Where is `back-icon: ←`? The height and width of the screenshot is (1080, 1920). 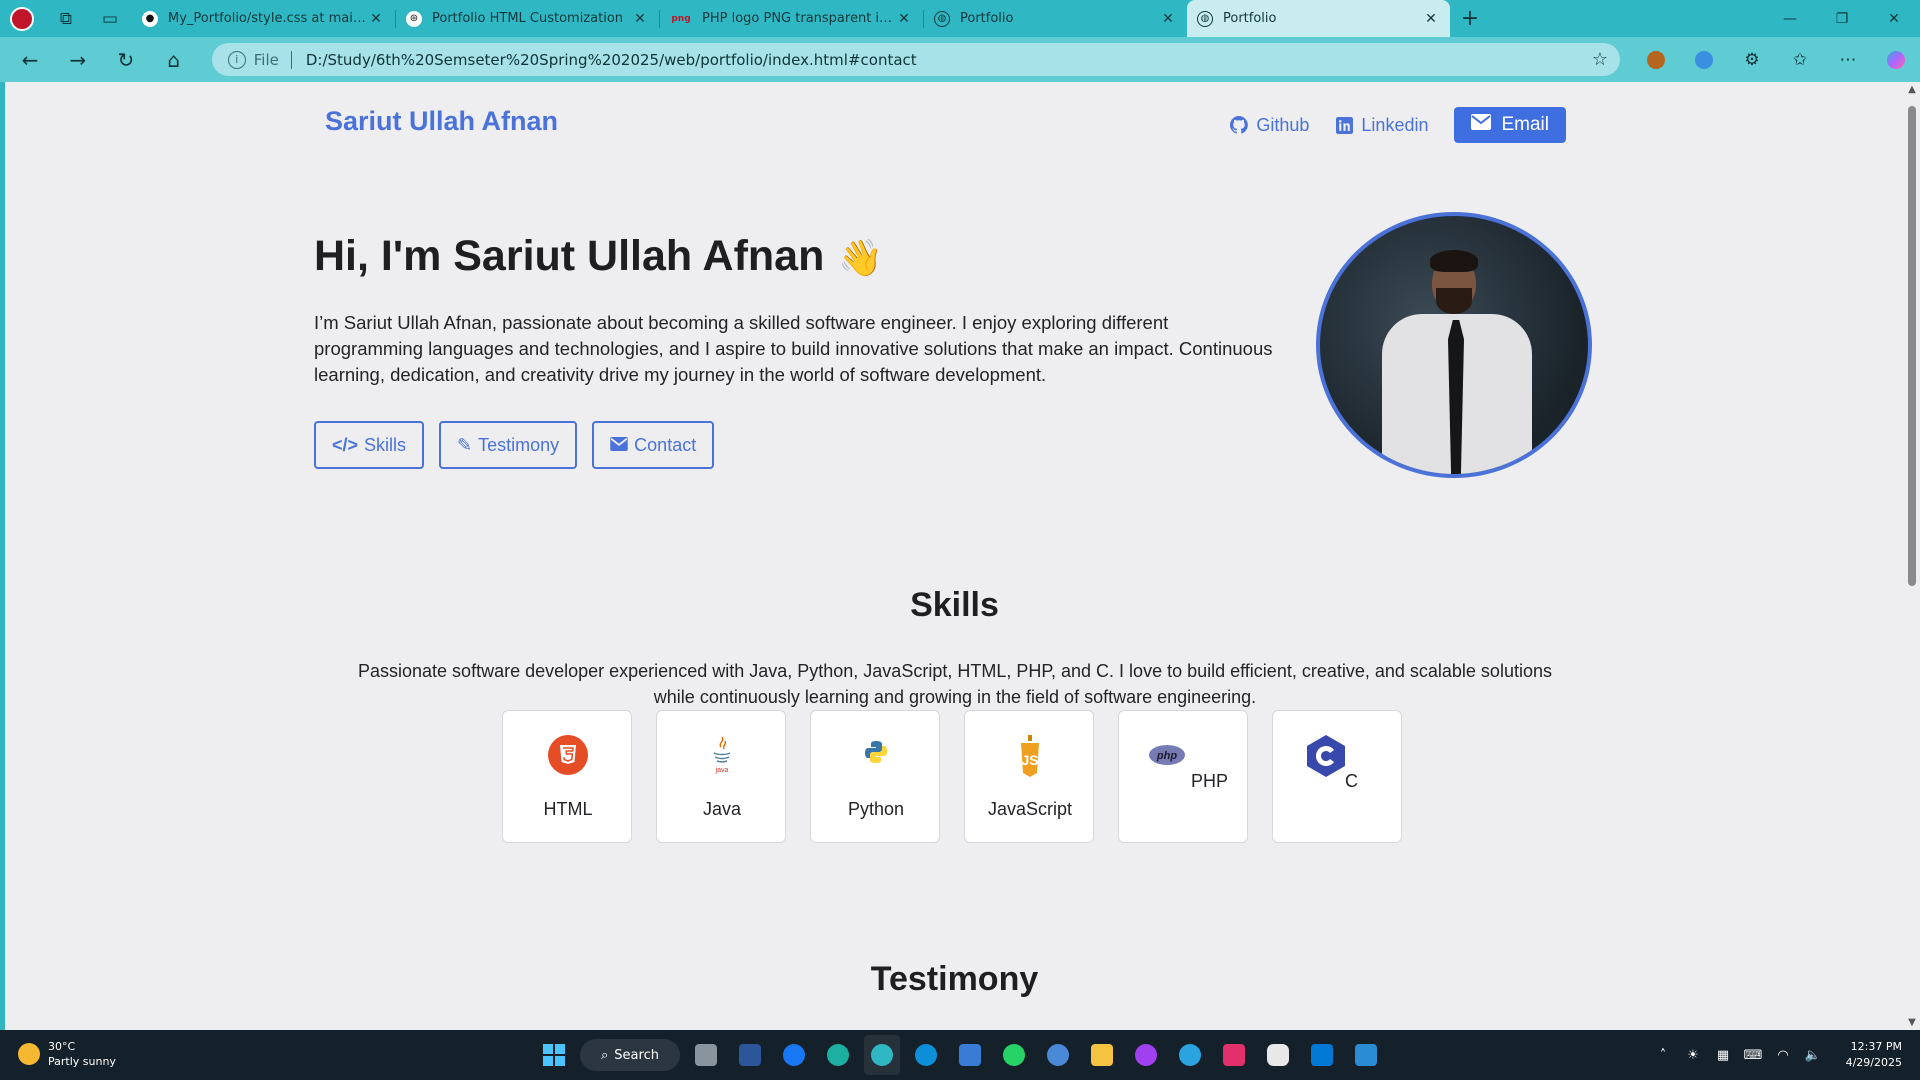 back-icon: ← is located at coordinates (30, 59).